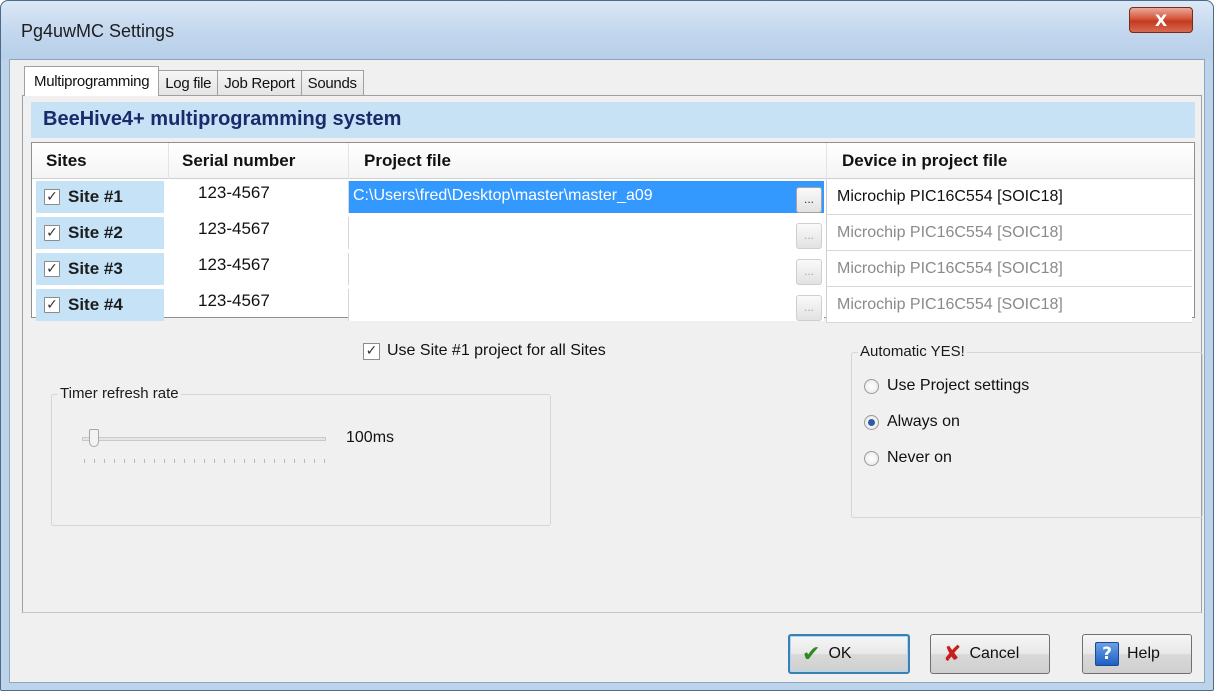  I want to click on column-header-serial: Serial number, so click(239, 160).